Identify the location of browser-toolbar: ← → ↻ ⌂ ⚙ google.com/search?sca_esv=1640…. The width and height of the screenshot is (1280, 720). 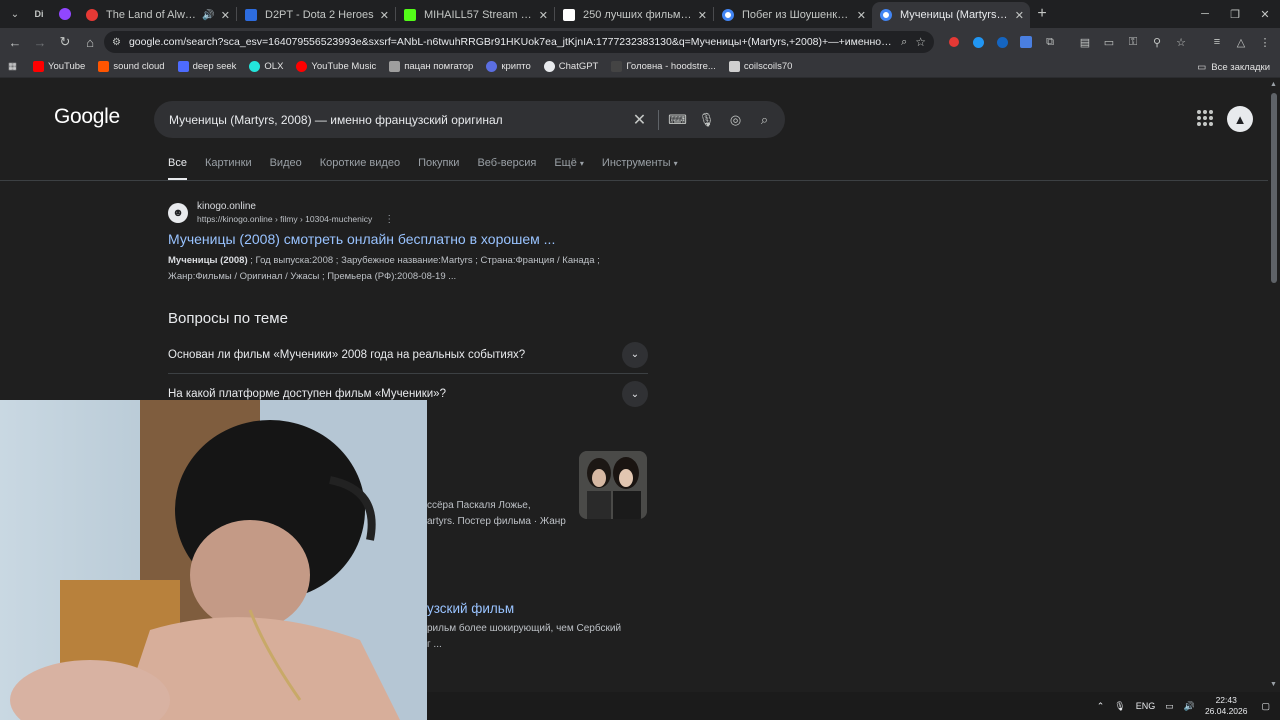
(640, 42).